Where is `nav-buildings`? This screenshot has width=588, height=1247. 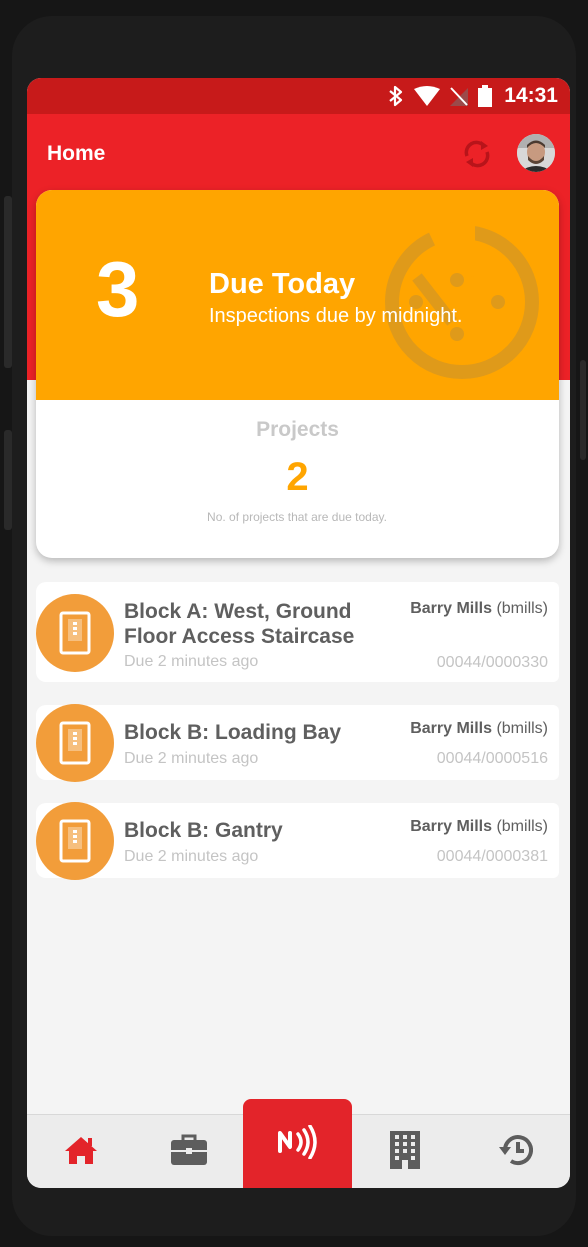
nav-buildings is located at coordinates (405, 1151).